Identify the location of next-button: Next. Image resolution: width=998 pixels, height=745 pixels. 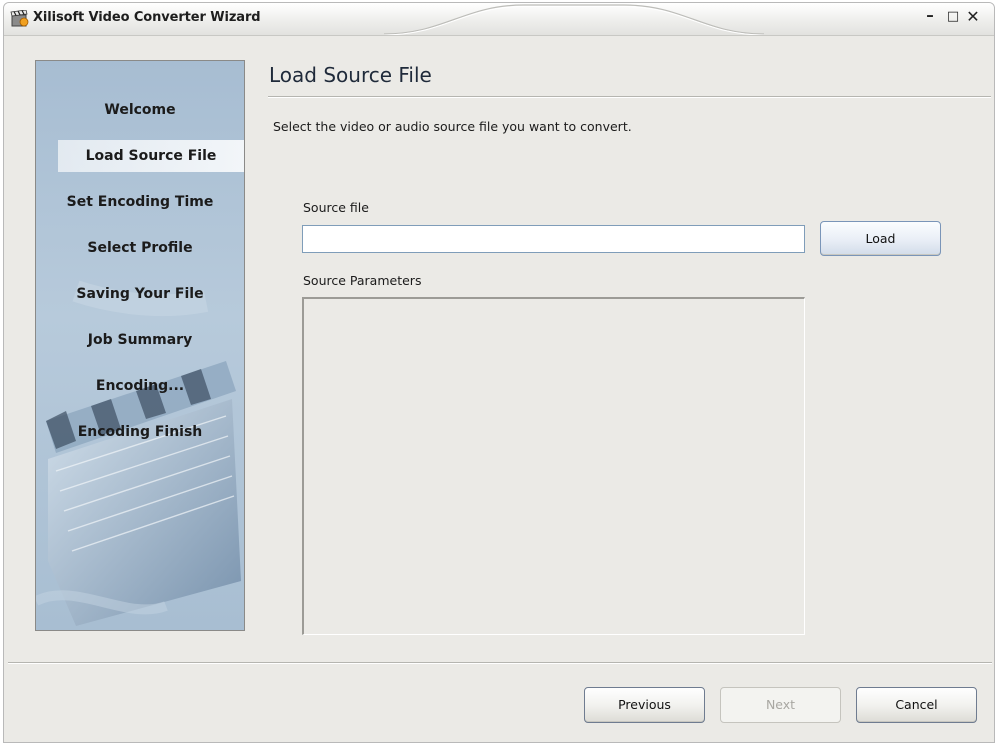
(780, 705).